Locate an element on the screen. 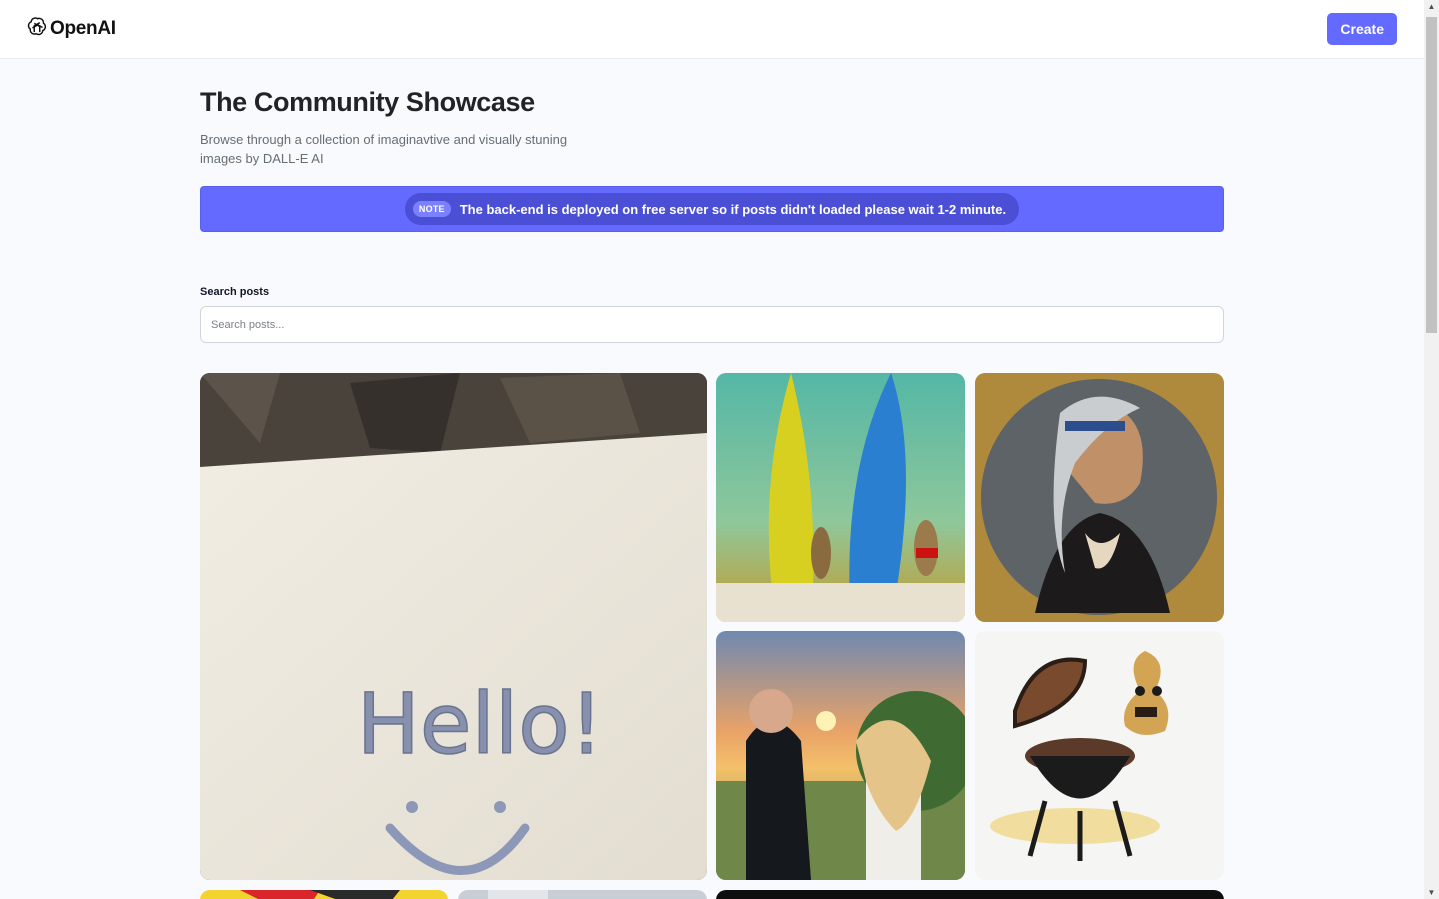  portrait-image is located at coordinates (1099, 497).